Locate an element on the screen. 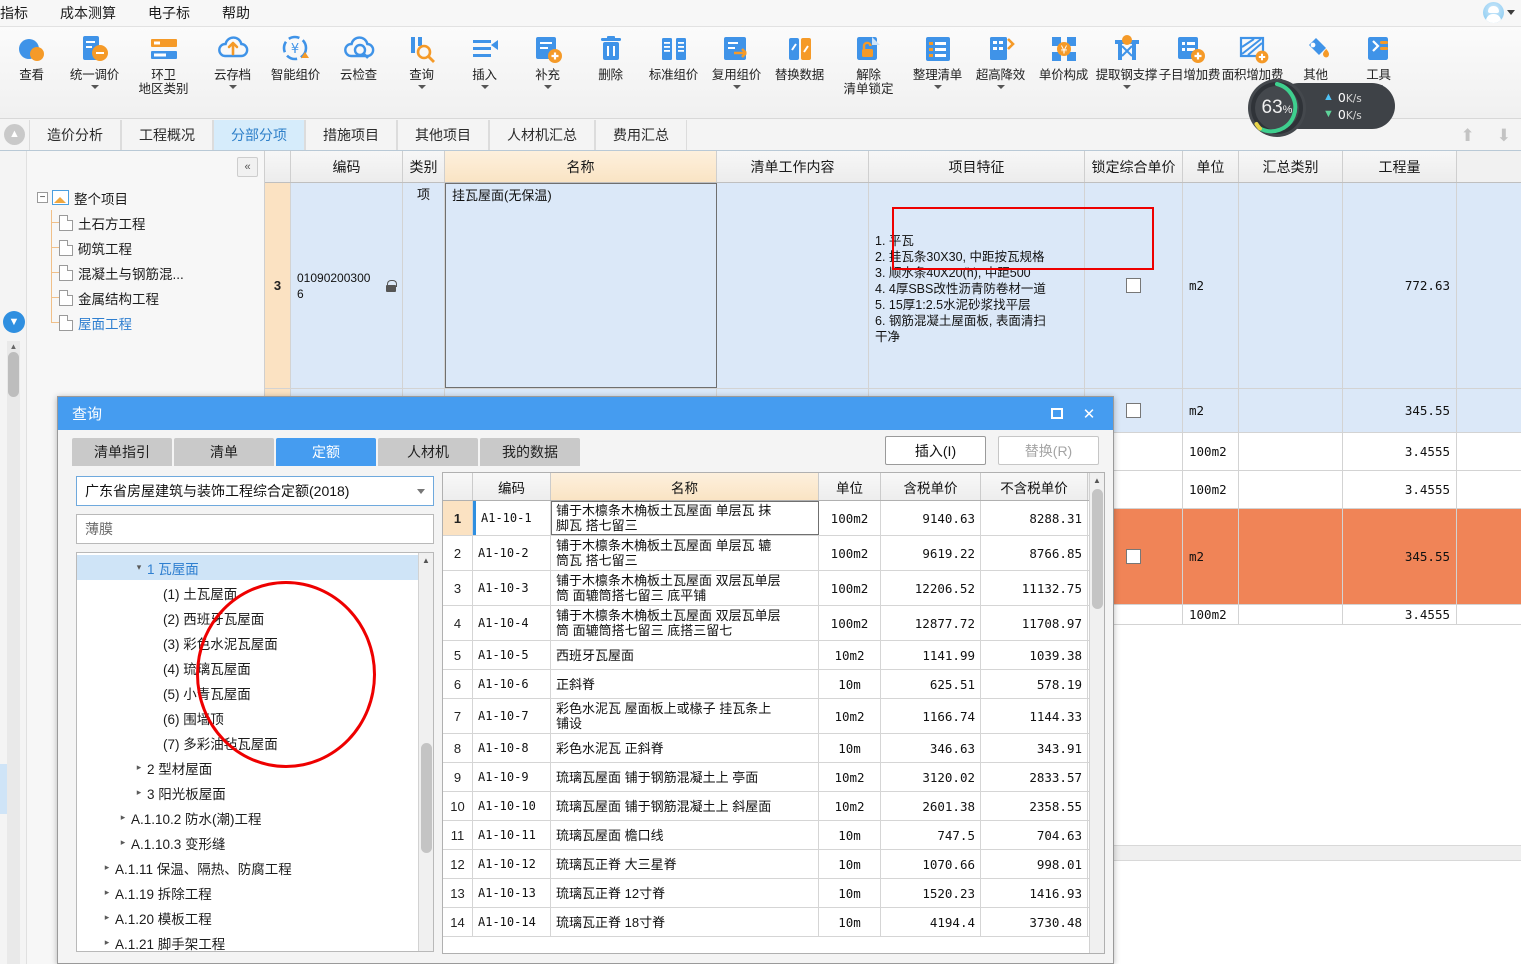 The width and height of the screenshot is (1521, 964). cell-code: A1-10-11 is located at coordinates (512, 835).